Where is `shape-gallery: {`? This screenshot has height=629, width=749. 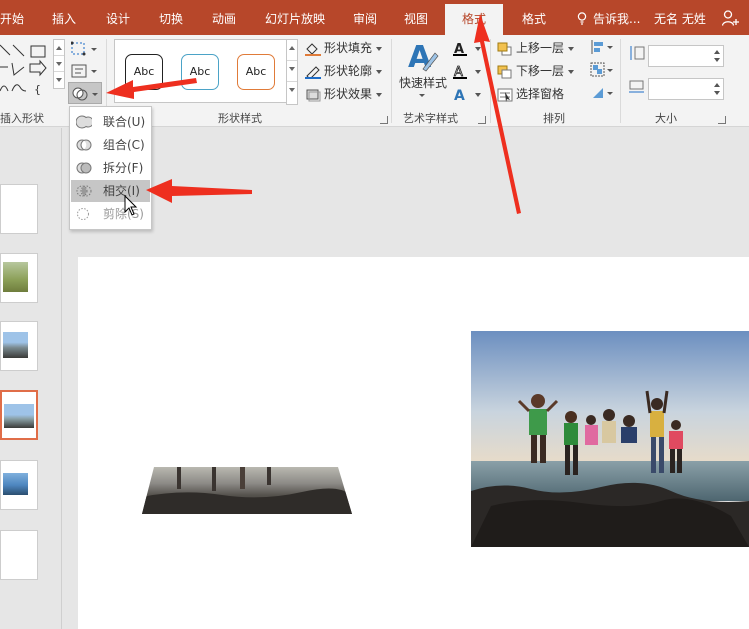 shape-gallery: { is located at coordinates (26, 72).